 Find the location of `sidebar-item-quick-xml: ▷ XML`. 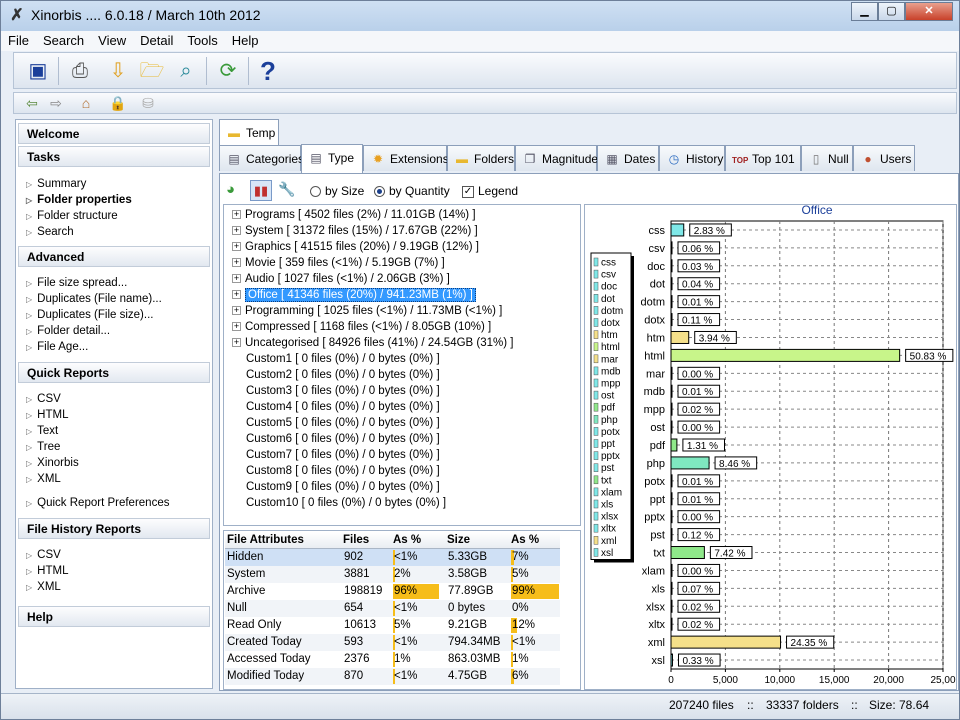

sidebar-item-quick-xml: ▷ XML is located at coordinates (43, 479).